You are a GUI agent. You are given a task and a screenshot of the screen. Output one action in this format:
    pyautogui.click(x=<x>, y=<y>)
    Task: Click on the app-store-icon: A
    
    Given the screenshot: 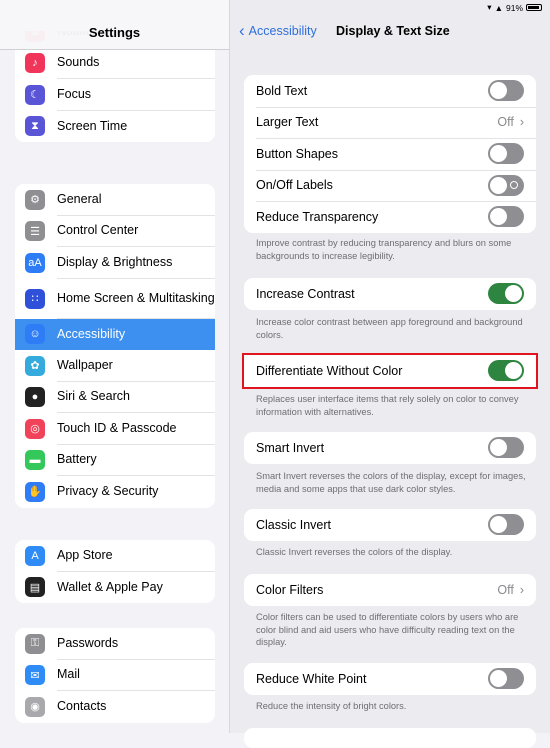 What is the action you would take?
    pyautogui.click(x=35, y=555)
    